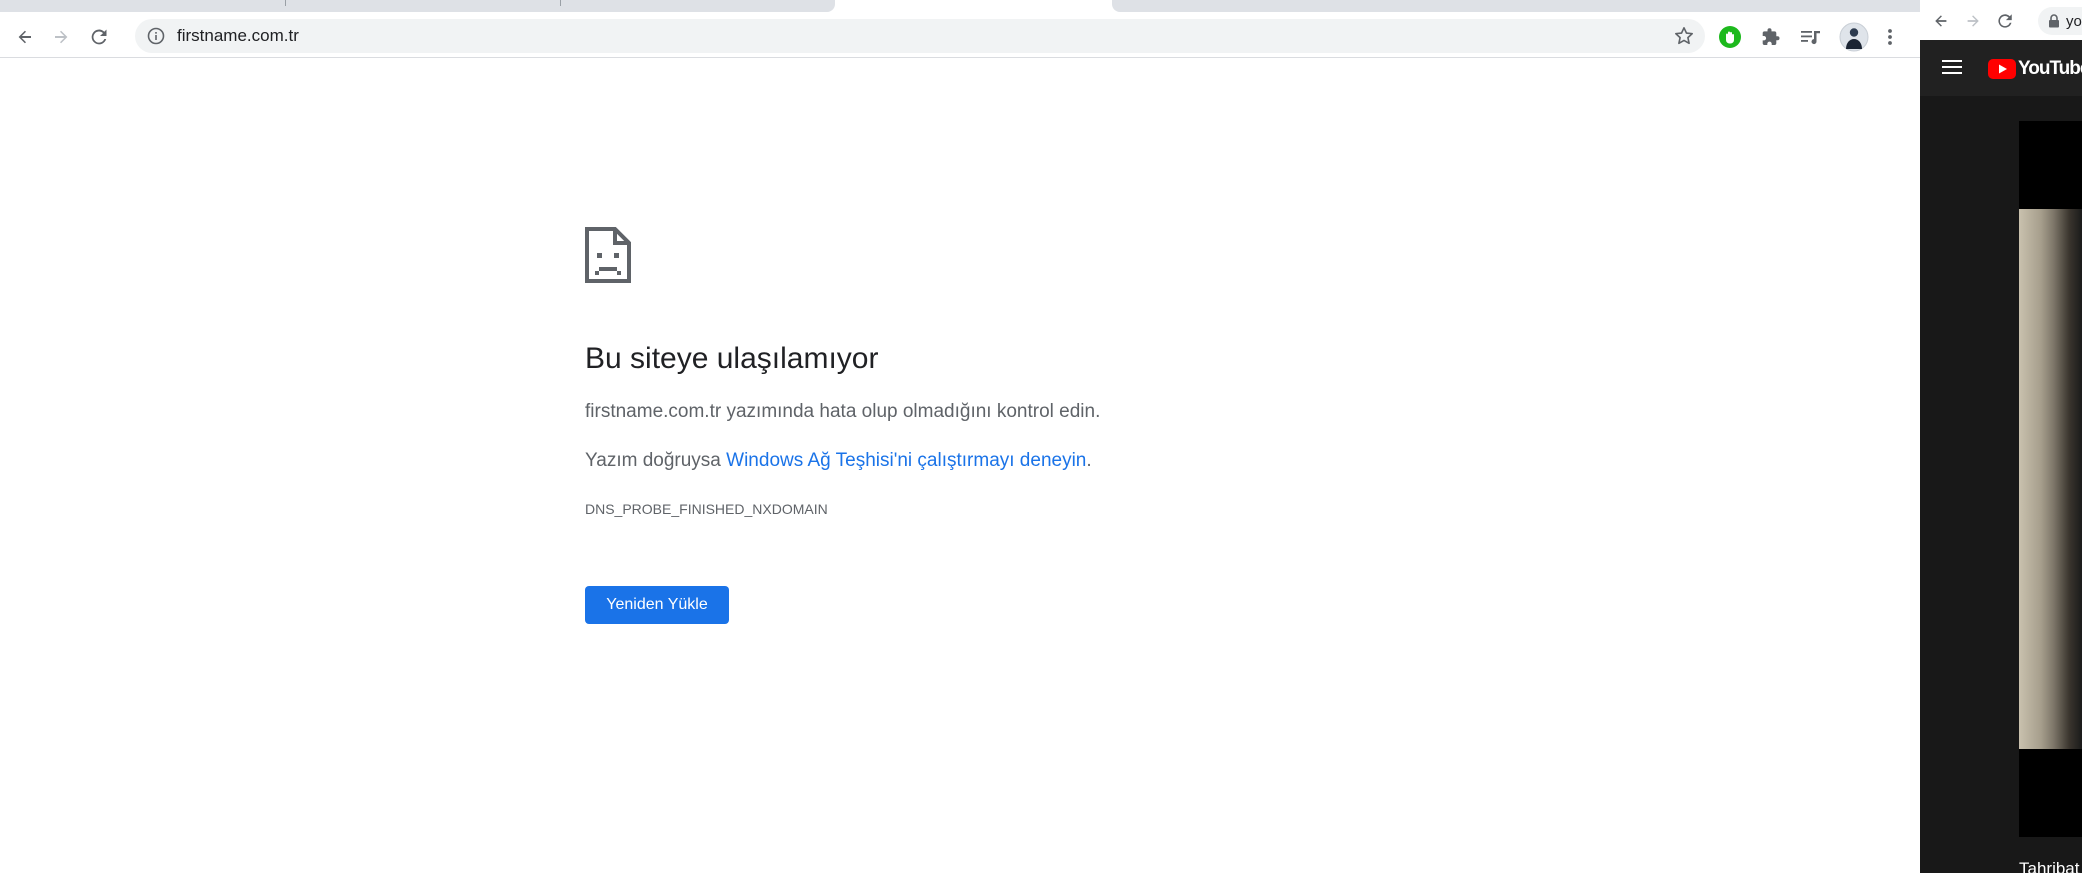  I want to click on diagnostics-suffix: ., so click(1089, 460).